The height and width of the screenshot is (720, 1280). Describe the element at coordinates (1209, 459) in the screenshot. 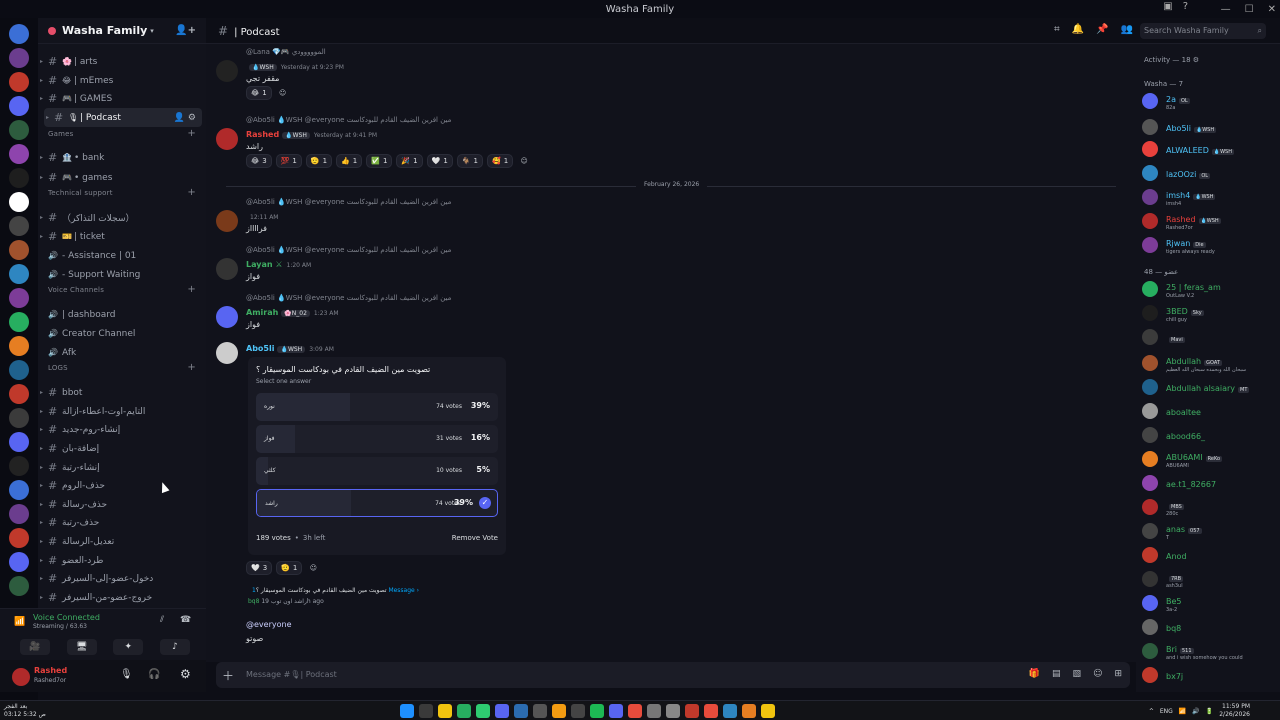

I see `member-item: ABU6AMI ReKo ABU6AMI` at that location.